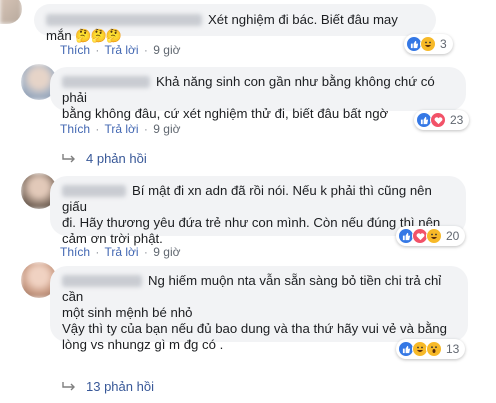  What do you see at coordinates (127, 312) in the screenshot?
I see `comment-text-line-2: một sinh mệnh bé nhỏ` at bounding box center [127, 312].